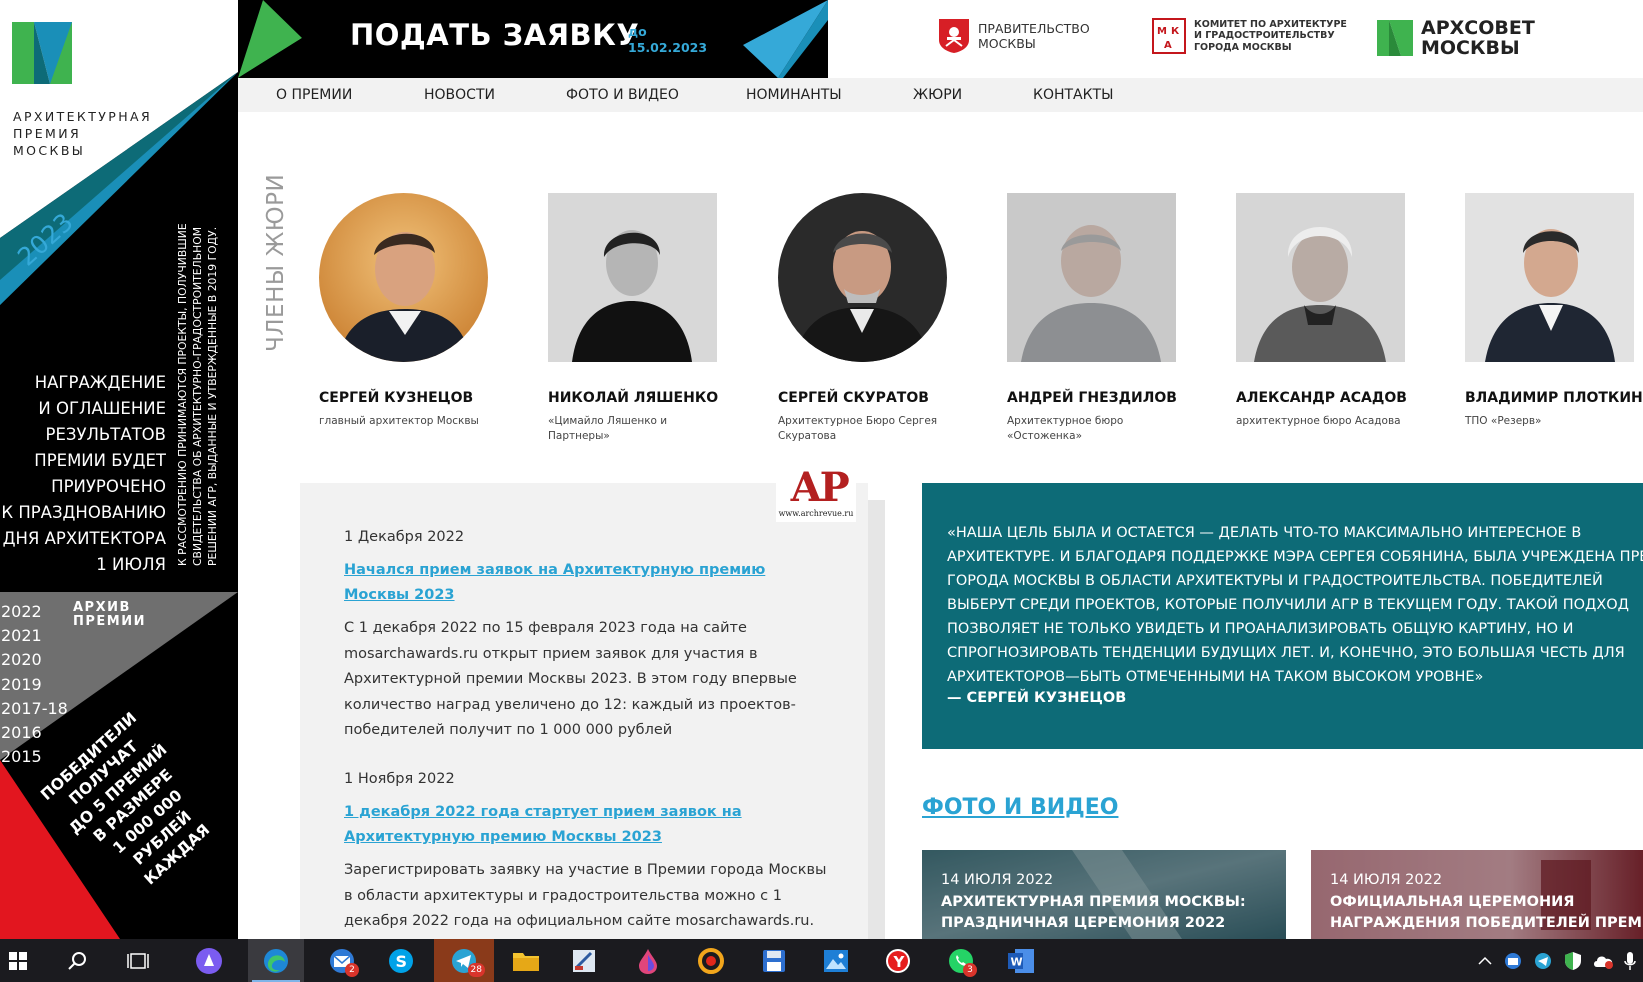  I want to click on juror-name: АНДРЕЙ ГНЕЗДИЛОВ, so click(1092, 398).